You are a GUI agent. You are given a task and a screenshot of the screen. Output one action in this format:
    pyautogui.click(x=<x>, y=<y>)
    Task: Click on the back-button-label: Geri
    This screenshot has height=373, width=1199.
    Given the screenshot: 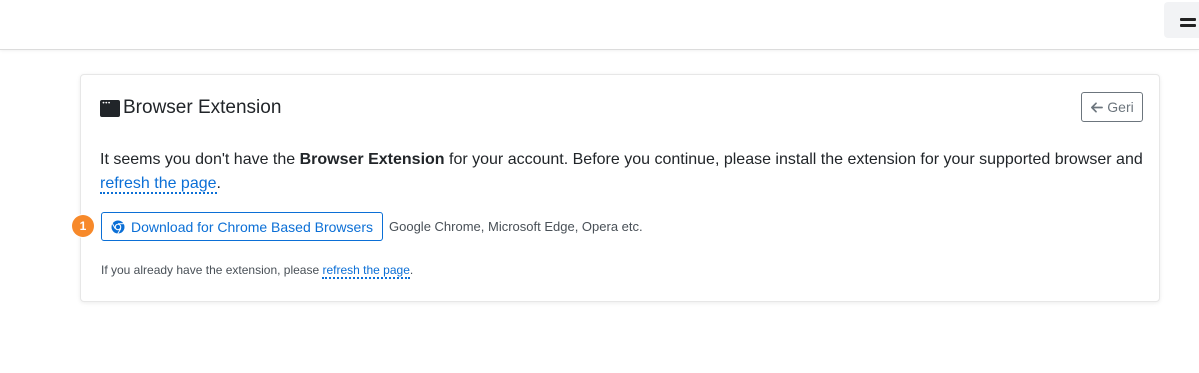 What is the action you would take?
    pyautogui.click(x=1120, y=107)
    